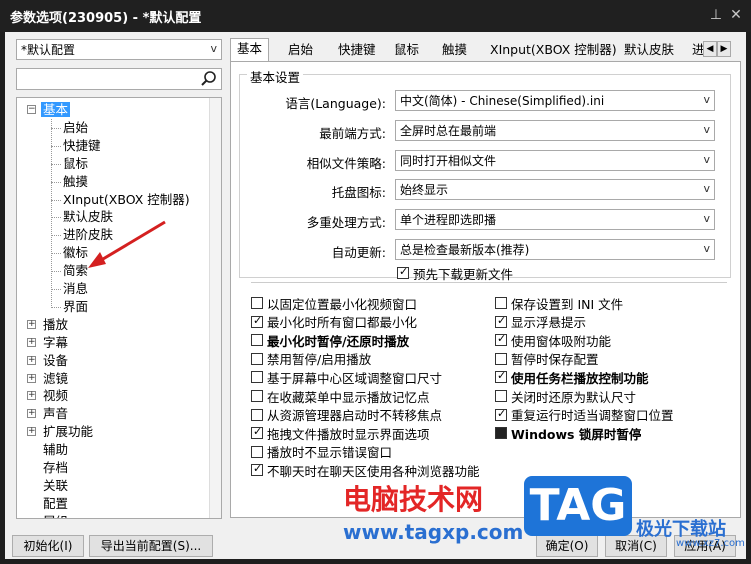 The height and width of the screenshot is (564, 751). I want to click on predownload-checkbox: 预先下载更新文件, so click(455, 273).